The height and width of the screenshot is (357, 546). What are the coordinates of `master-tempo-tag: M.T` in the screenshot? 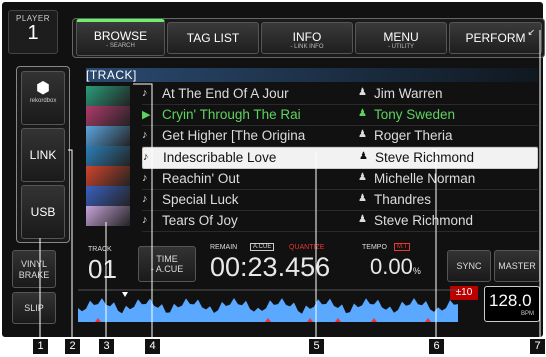 It's located at (402, 247).